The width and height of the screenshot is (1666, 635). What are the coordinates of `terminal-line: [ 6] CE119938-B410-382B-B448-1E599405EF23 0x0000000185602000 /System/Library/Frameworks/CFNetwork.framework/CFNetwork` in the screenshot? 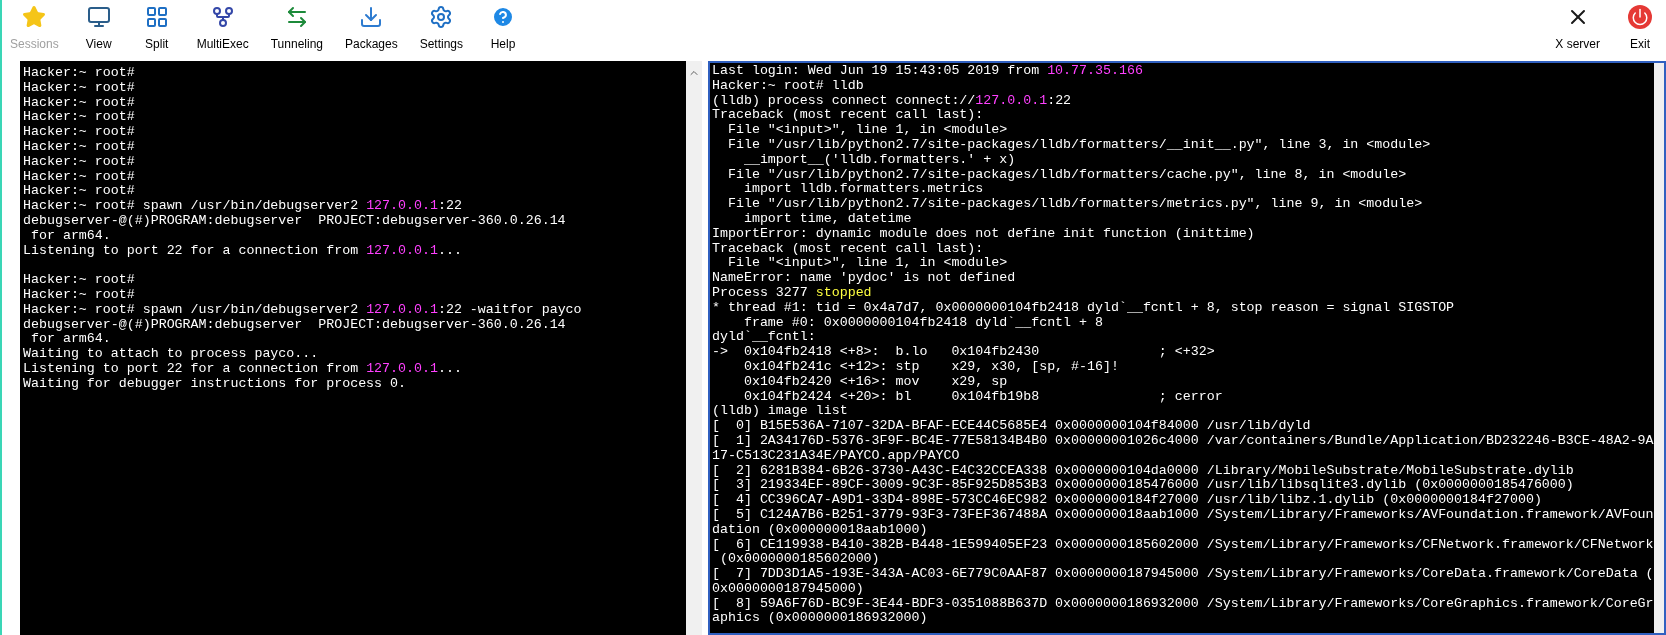 It's located at (1183, 545).